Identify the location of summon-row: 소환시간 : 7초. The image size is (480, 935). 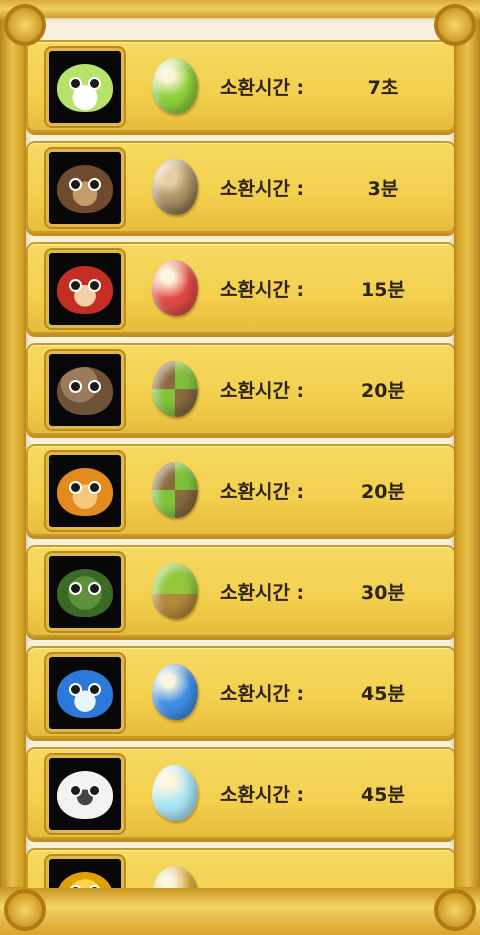
(240, 86).